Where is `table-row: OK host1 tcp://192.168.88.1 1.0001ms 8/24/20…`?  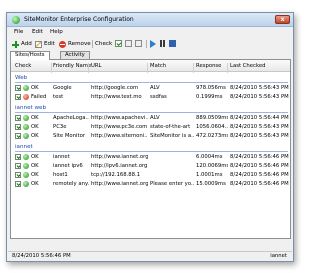 table-row: OK host1 tcp://192.168.88.1 1.0001ms 8/24/20… is located at coordinates (150, 175).